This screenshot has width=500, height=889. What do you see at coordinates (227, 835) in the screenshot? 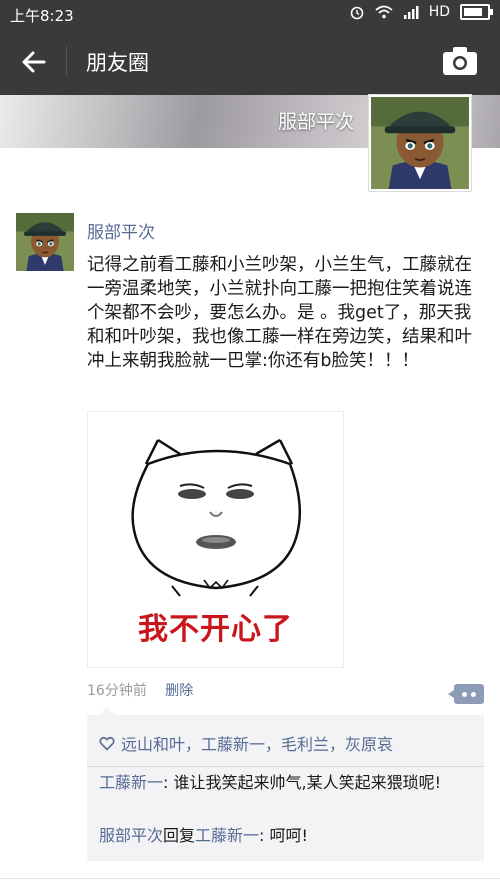
I see `reply-target: 工藤新一` at bounding box center [227, 835].